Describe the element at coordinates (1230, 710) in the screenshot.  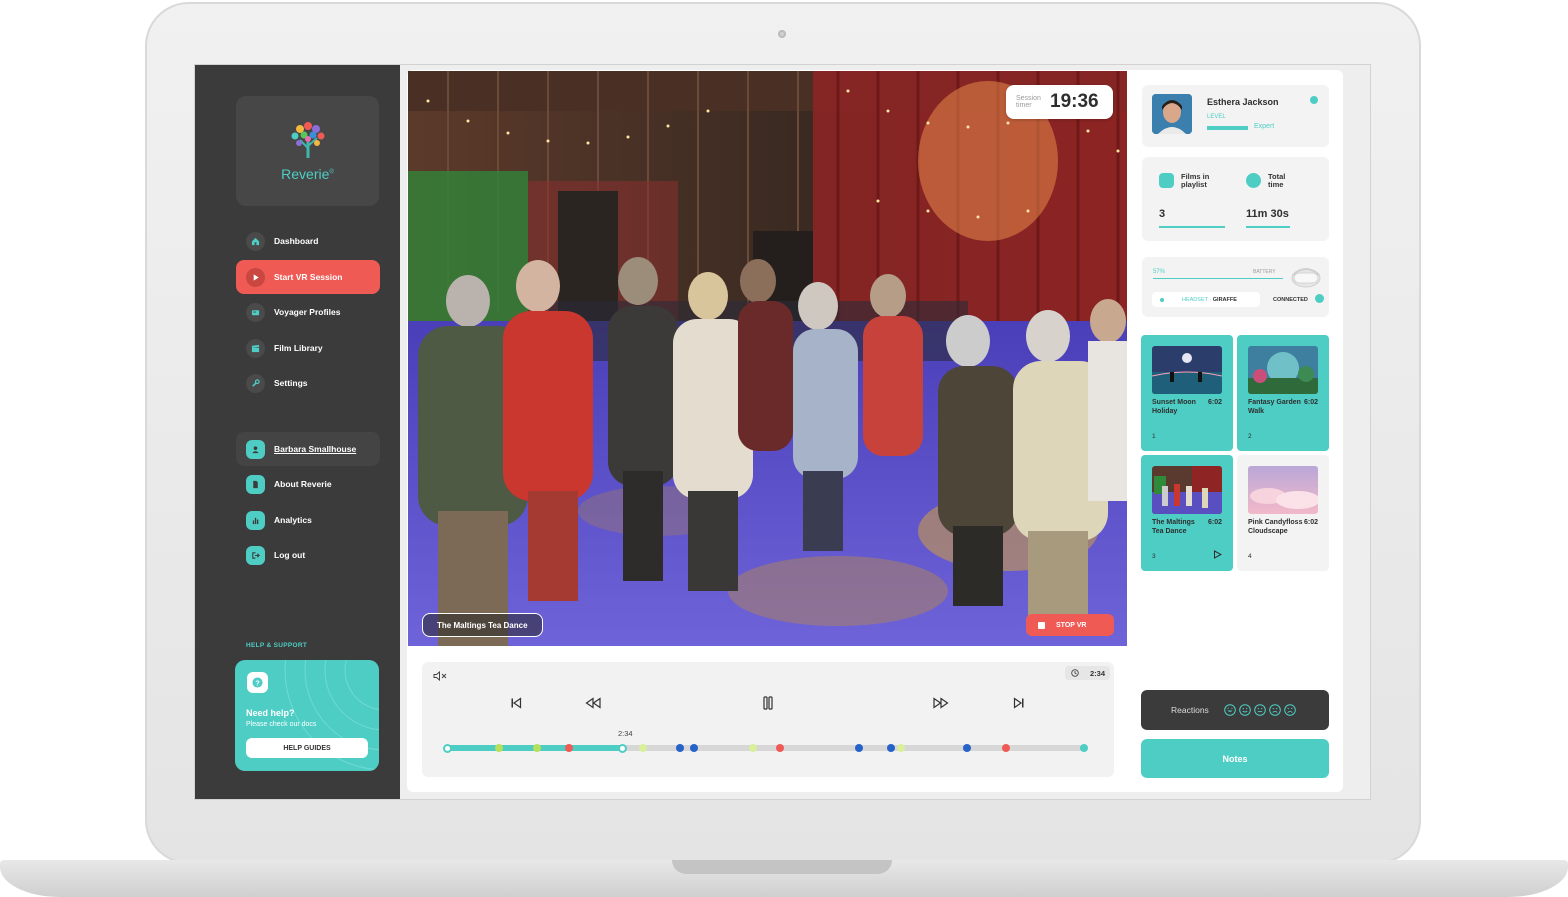
I see `laughing-face-icon` at that location.